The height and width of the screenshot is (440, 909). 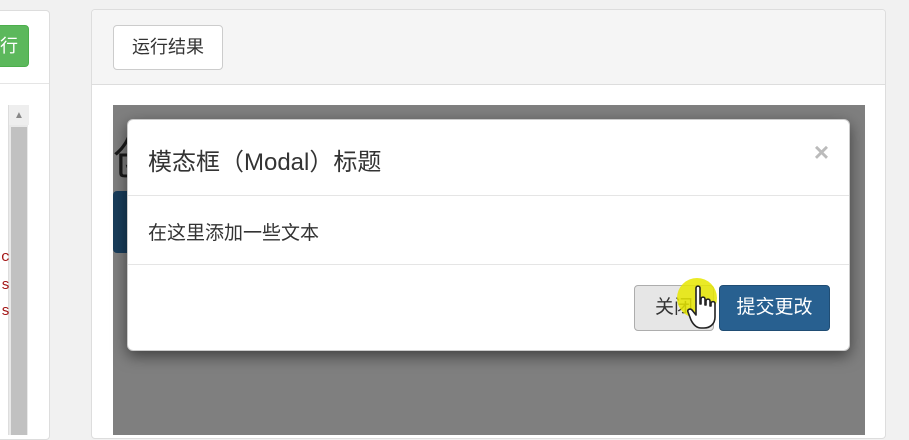 I want to click on result-panel-header: 运行结果, so click(x=488, y=47).